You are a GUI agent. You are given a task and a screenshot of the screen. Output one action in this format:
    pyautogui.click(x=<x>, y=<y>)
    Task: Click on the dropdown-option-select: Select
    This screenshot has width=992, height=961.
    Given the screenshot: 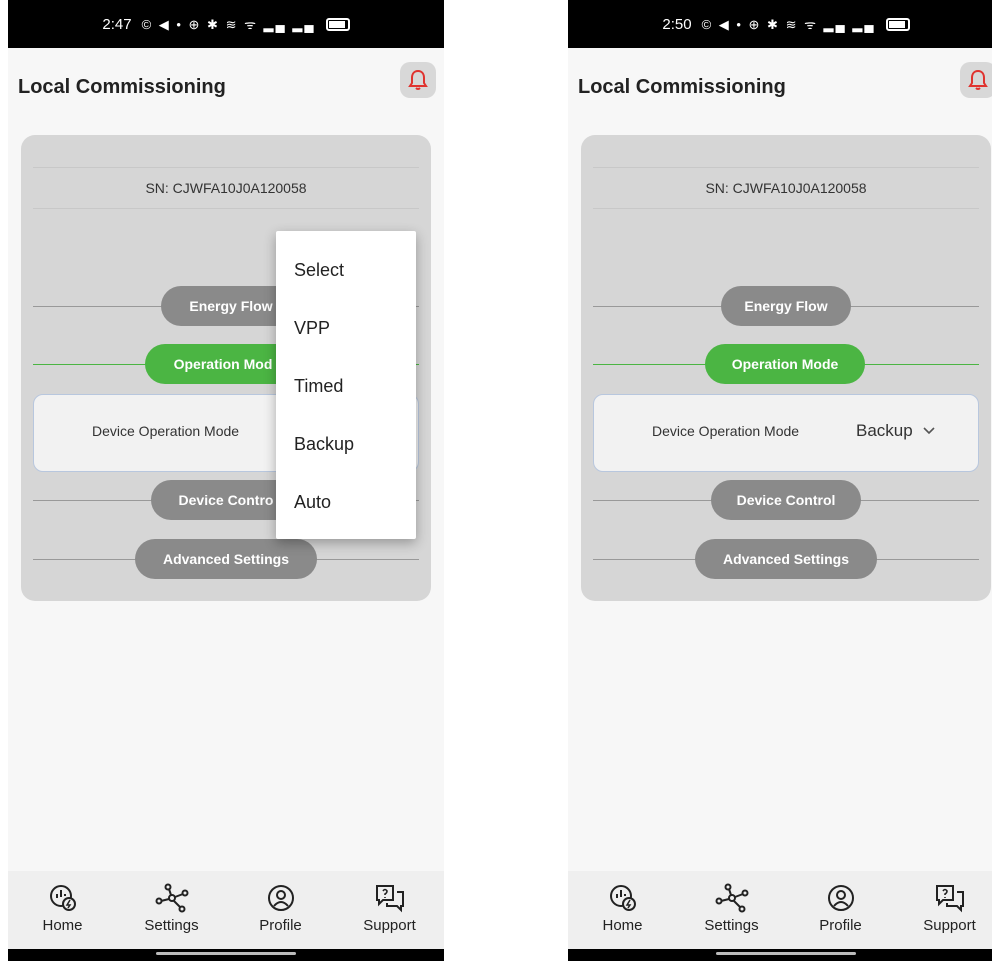 What is the action you would take?
    pyautogui.click(x=346, y=270)
    